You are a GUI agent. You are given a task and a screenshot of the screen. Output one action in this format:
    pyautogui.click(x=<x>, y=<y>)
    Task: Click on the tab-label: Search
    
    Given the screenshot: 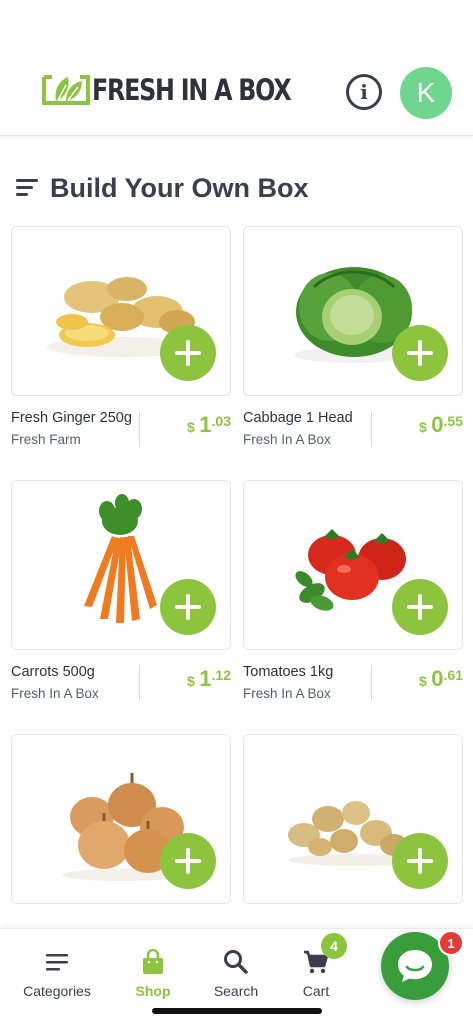 What is the action you would take?
    pyautogui.click(x=236, y=991)
    